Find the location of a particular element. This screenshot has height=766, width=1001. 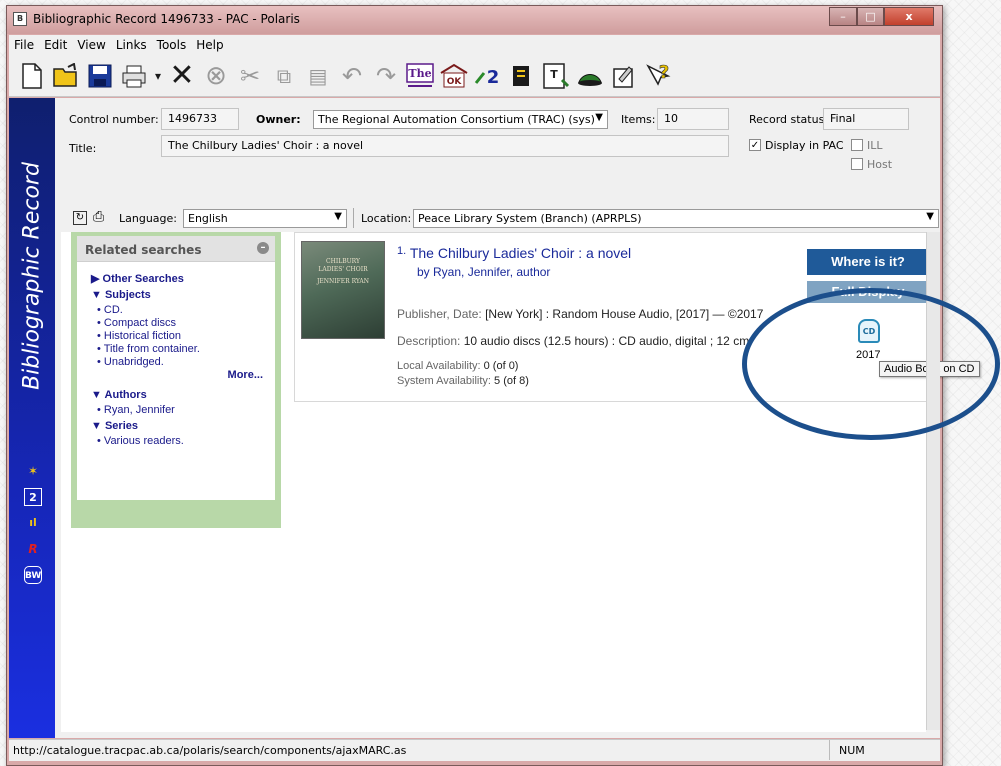

series-link: • Various readers. is located at coordinates (184, 441).